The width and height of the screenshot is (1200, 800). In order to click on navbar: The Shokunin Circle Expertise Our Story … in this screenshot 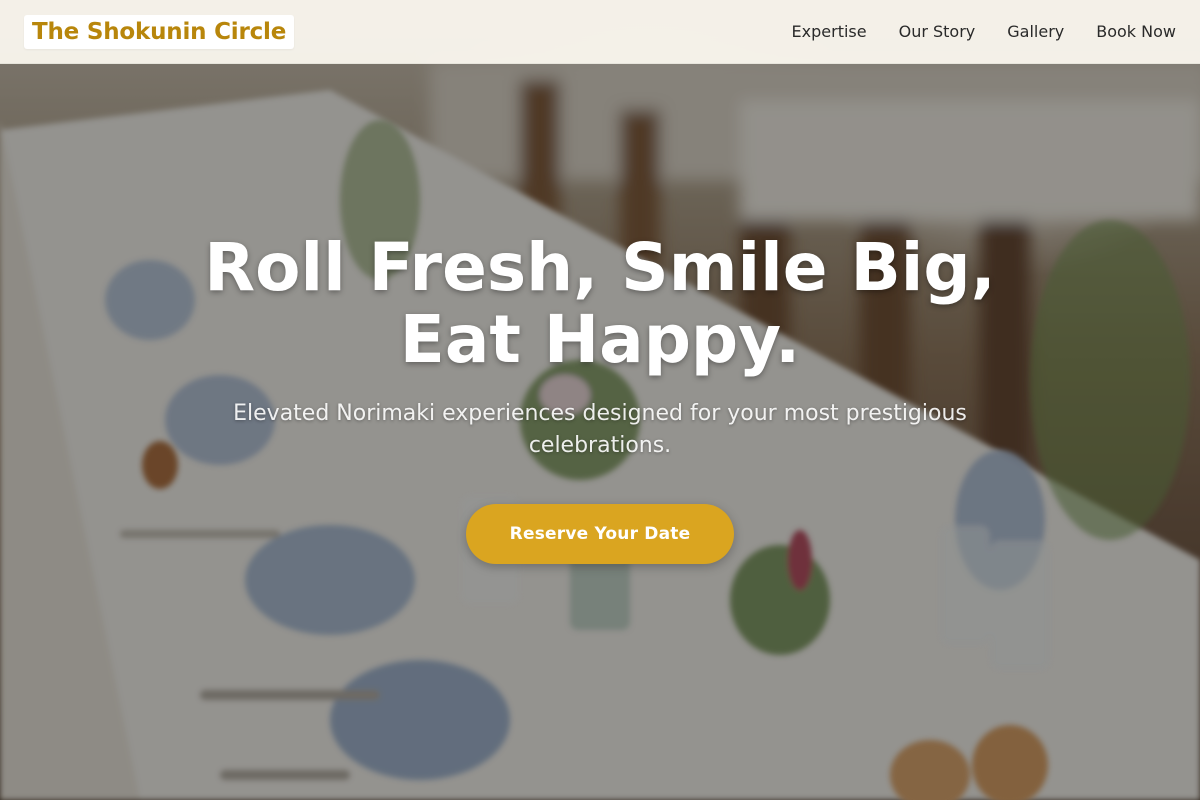, I will do `click(600, 32)`.